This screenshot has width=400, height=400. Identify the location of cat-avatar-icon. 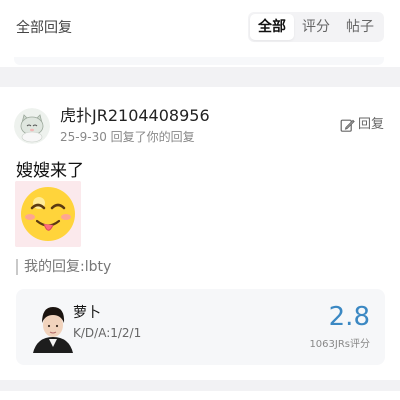
(32, 126).